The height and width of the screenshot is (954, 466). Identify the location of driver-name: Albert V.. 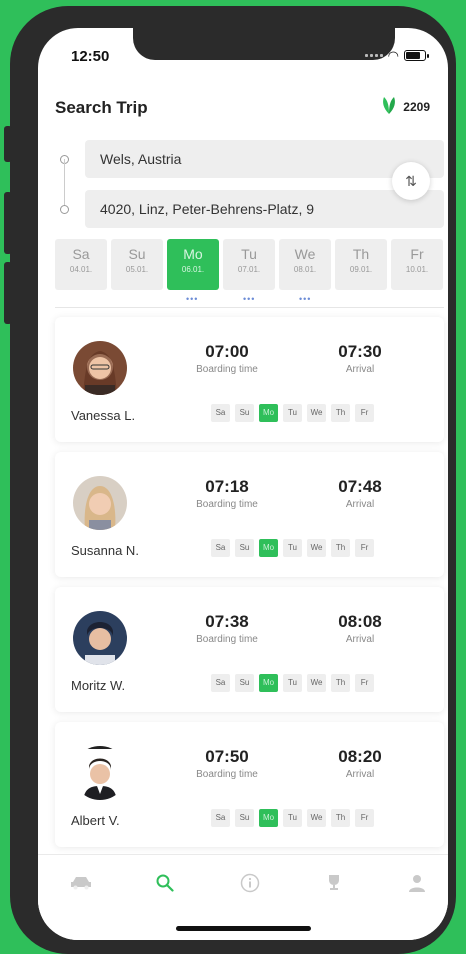
(95, 820).